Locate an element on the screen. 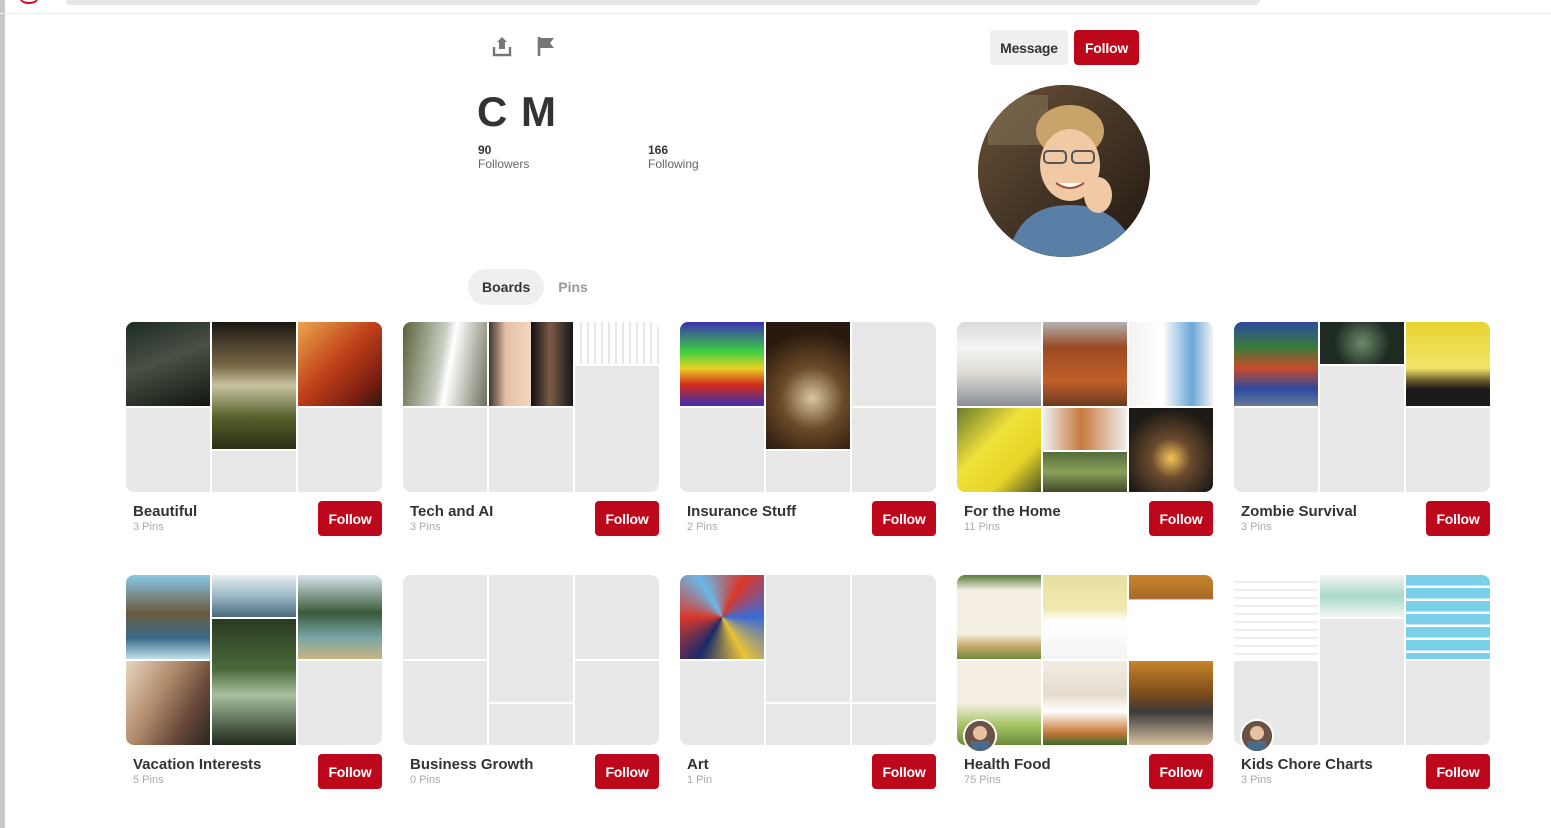 This screenshot has width=1551, height=828. board-card: Vacation Interests 5 Pins Follow is located at coordinates (254, 686).